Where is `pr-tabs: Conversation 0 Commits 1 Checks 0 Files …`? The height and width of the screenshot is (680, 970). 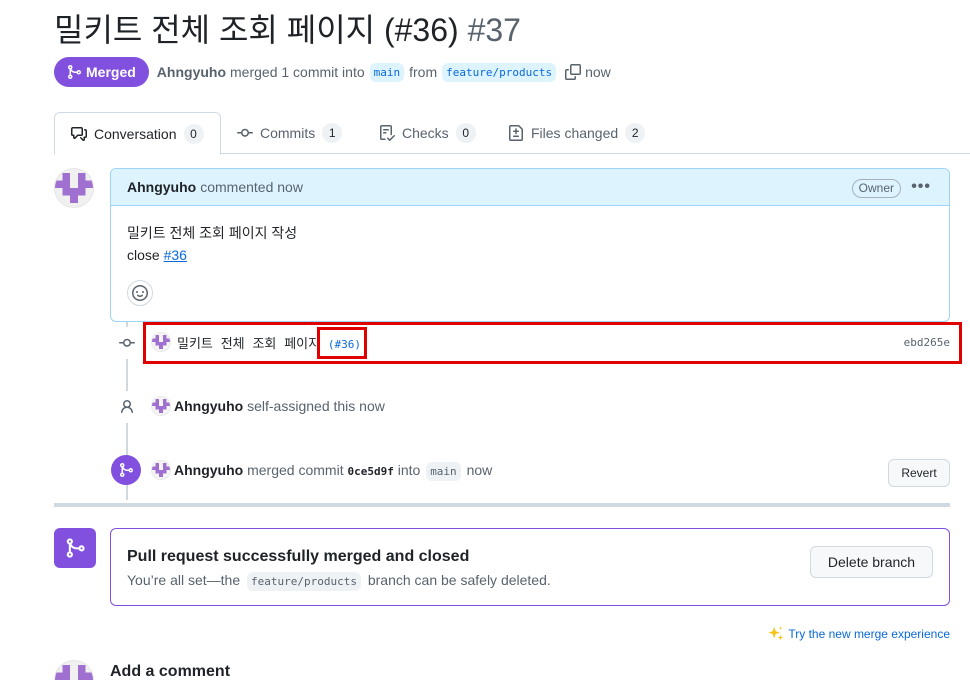
pr-tabs: Conversation 0 Commits 1 Checks 0 Files … is located at coordinates (512, 133).